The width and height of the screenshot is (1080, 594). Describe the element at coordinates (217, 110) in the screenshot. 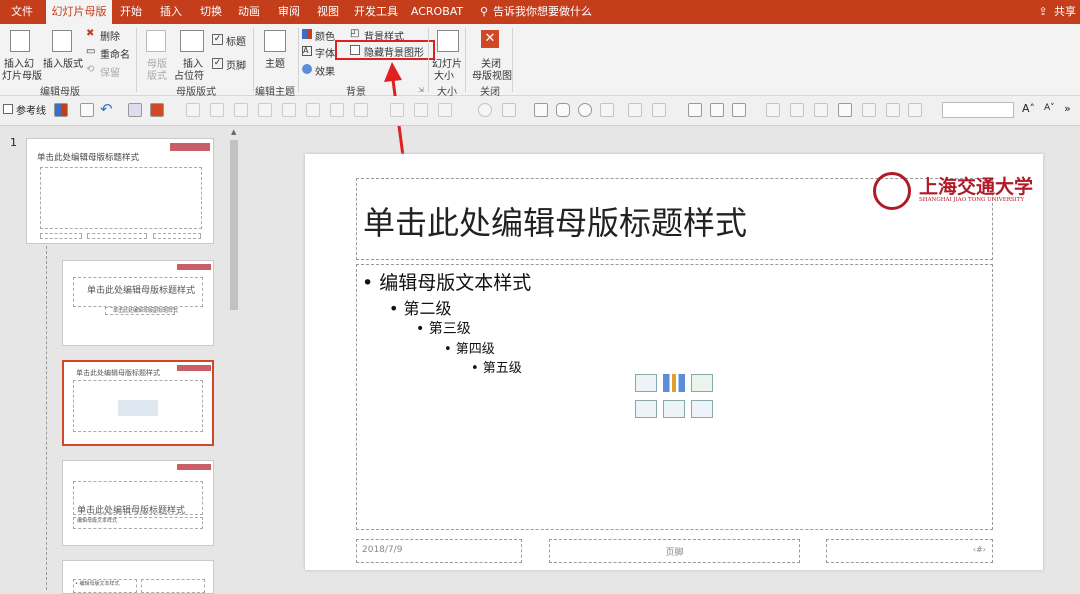

I see `distribute-icon` at that location.